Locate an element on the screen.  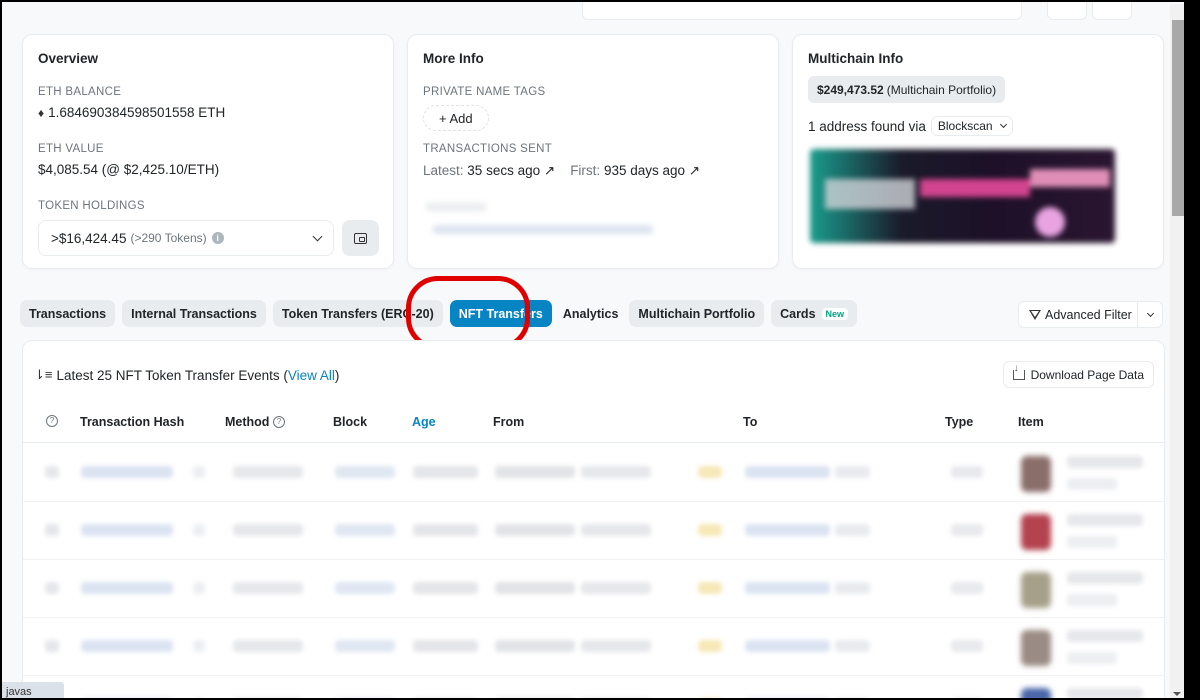
transactions-sent-label: TRANSACTIONS SENT is located at coordinates (488, 149).